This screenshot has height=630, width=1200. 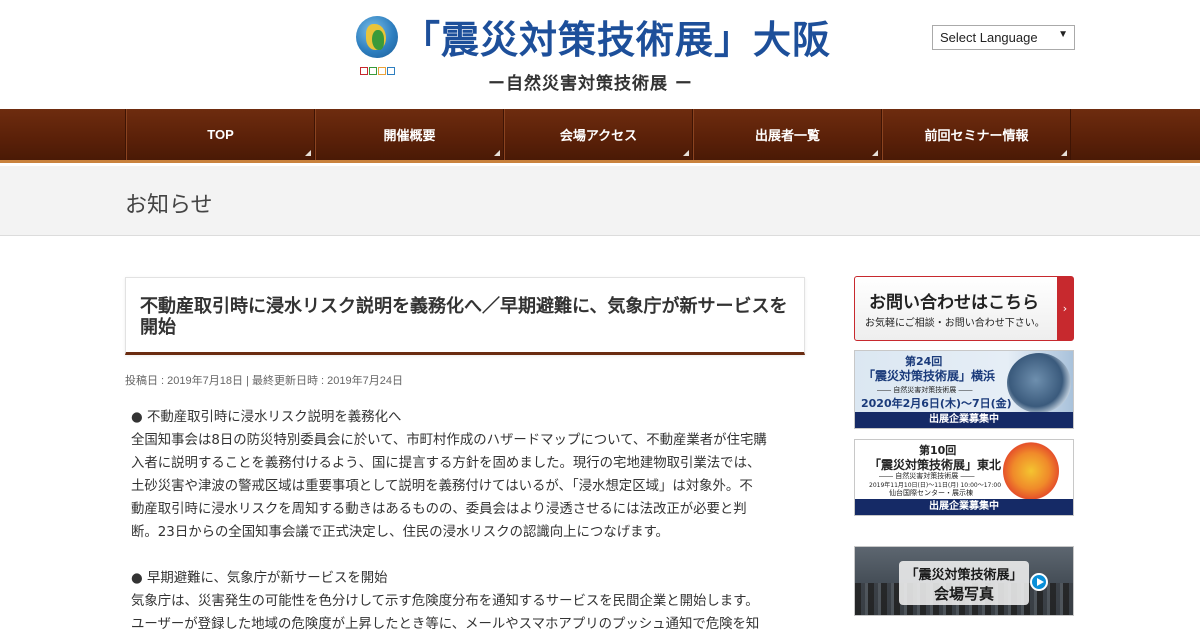 I want to click on banner-name: 「震災対策技術展」横浜, so click(x=929, y=376).